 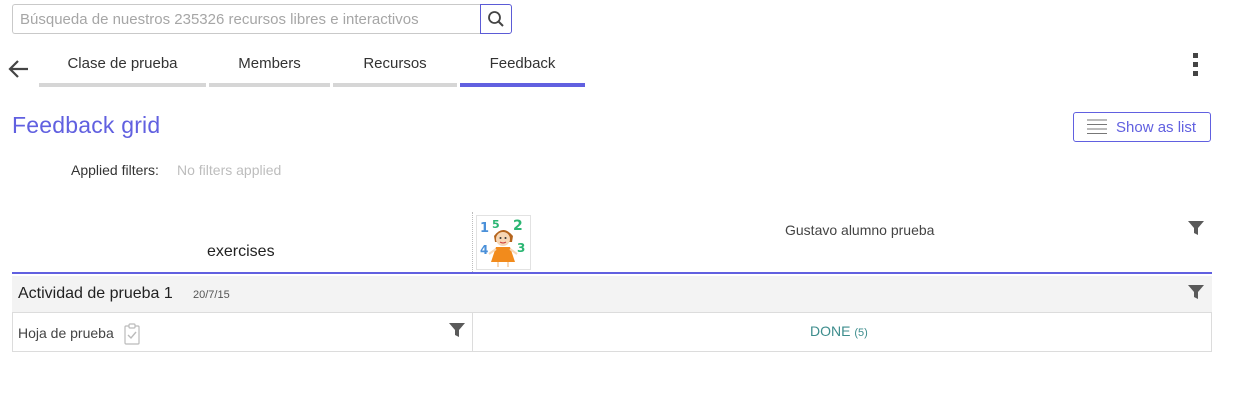 What do you see at coordinates (518, 226) in the screenshot?
I see `svg-text: 2` at bounding box center [518, 226].